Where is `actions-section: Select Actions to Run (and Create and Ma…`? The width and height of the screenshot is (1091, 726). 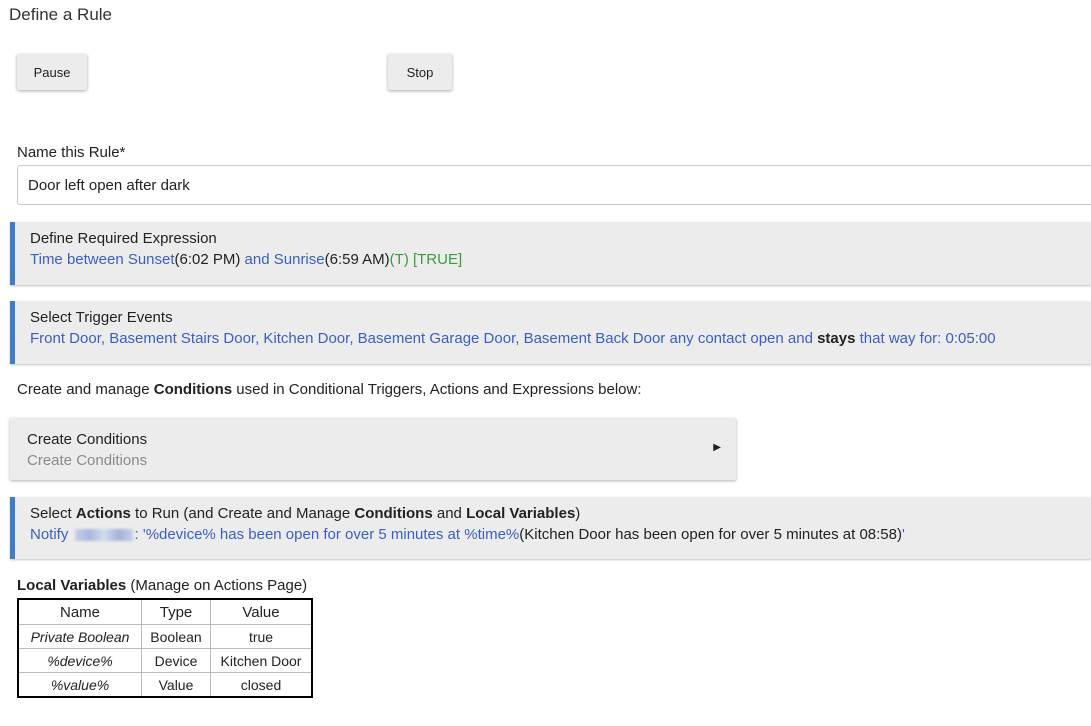
actions-section: Select Actions to Run (and Create and Ma… is located at coordinates (550, 528).